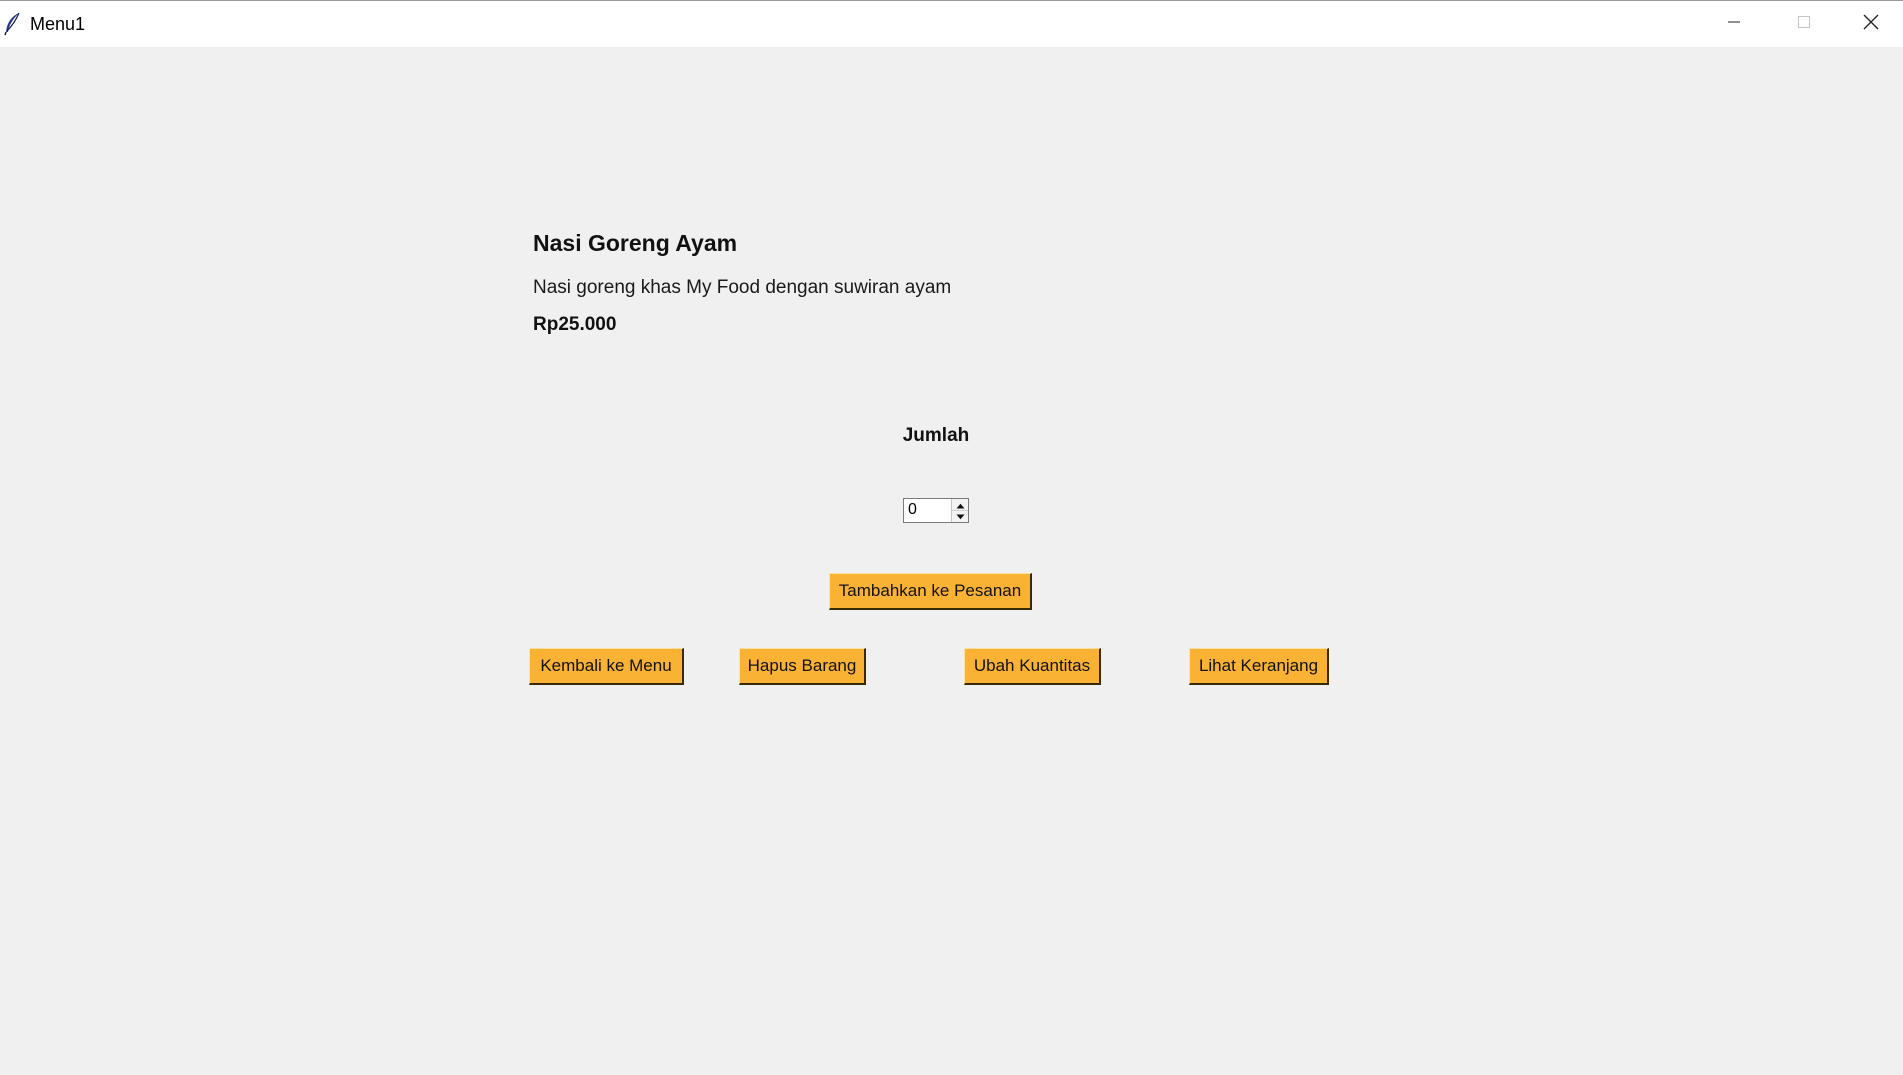 This screenshot has width=1903, height=1075. I want to click on close-button, so click(1871, 24).